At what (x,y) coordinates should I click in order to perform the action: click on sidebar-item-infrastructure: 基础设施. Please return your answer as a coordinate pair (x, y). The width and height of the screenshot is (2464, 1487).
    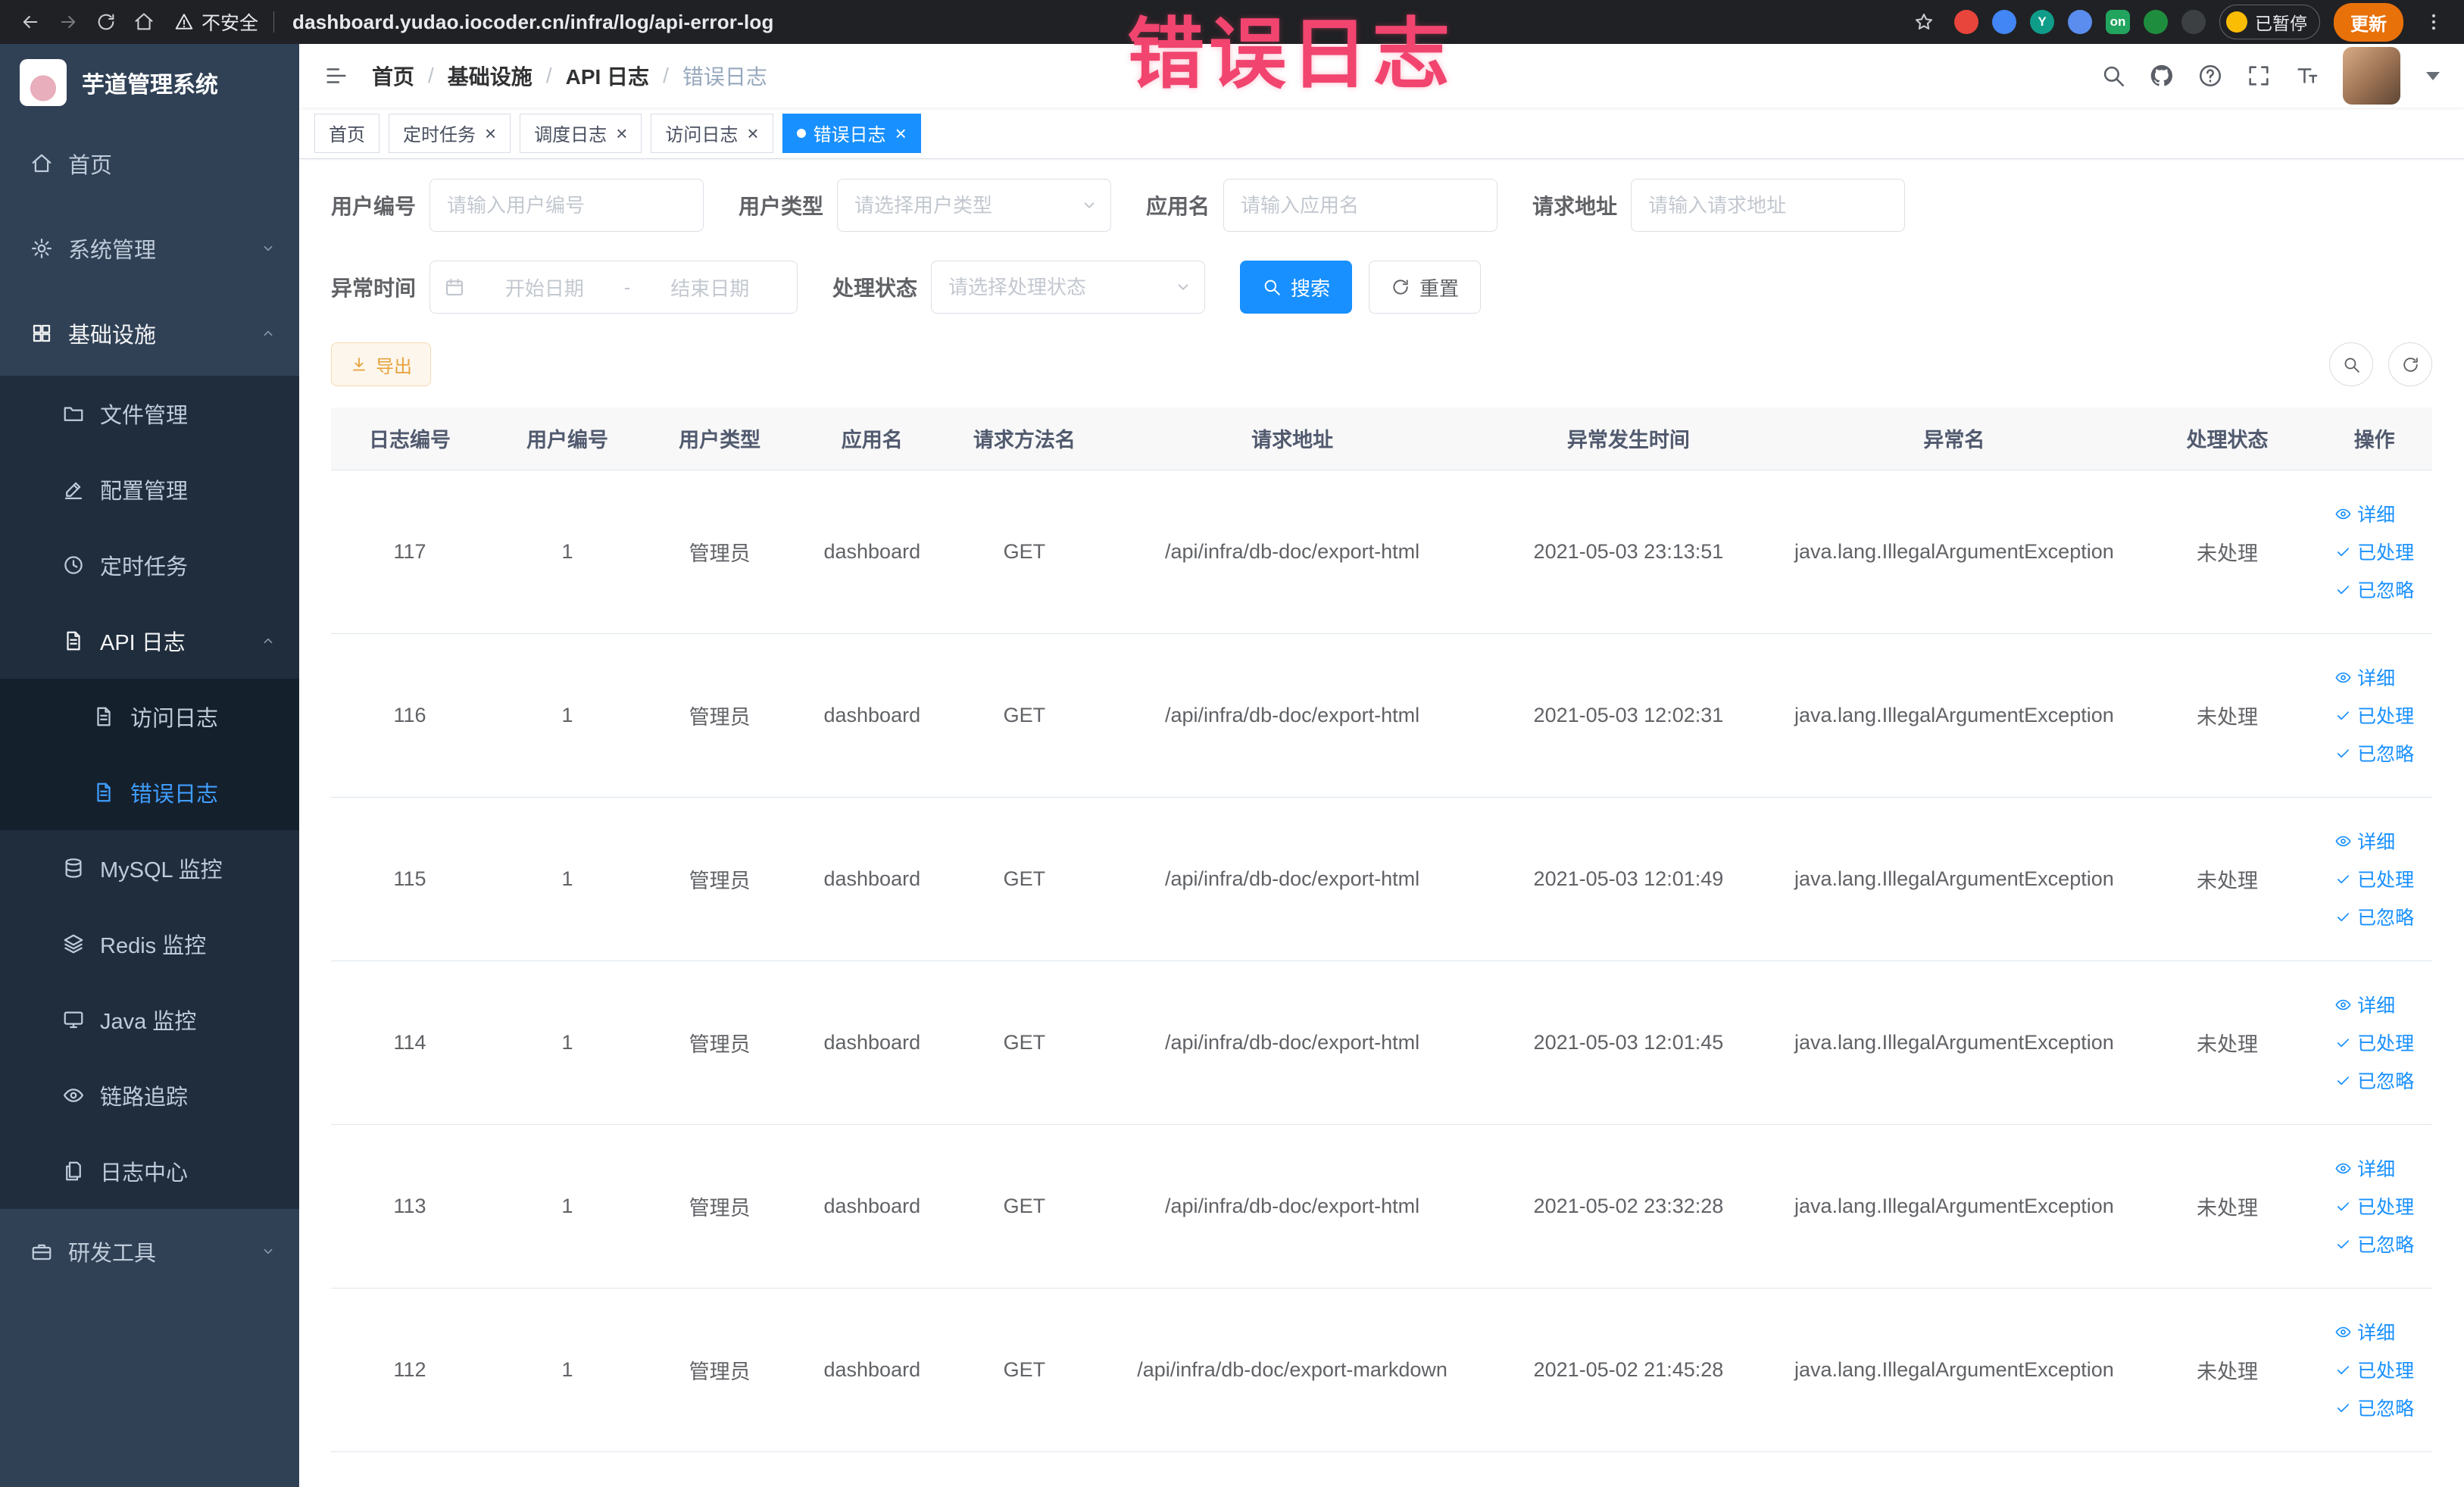
    Looking at the image, I should click on (149, 333).